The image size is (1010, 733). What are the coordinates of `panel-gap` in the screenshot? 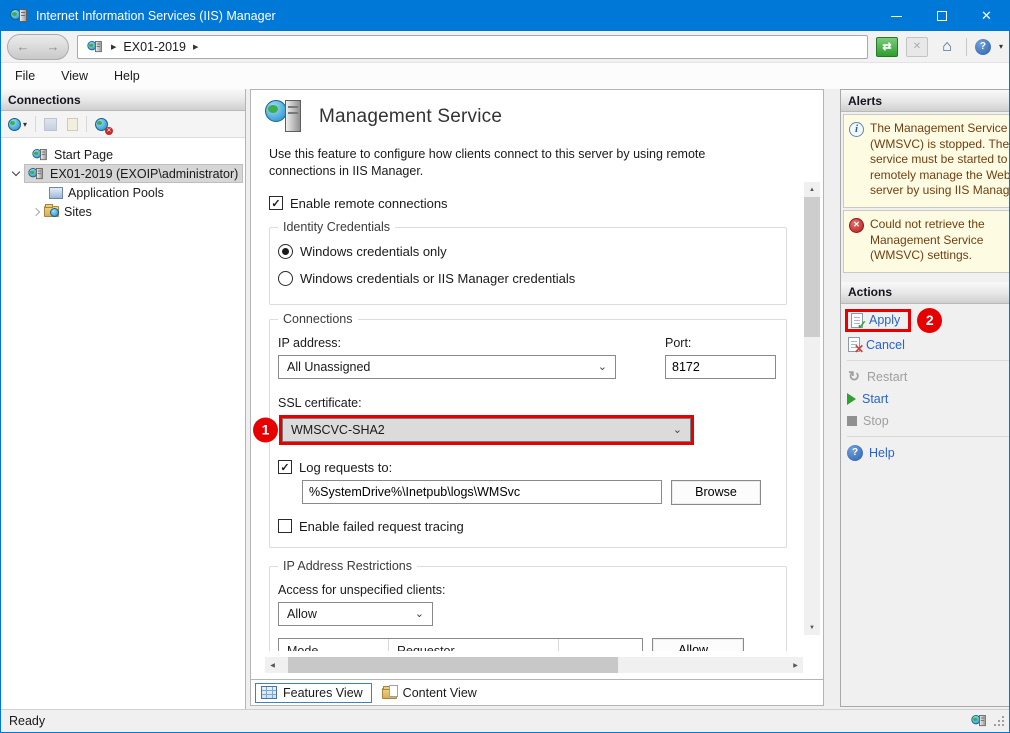 It's located at (925, 277).